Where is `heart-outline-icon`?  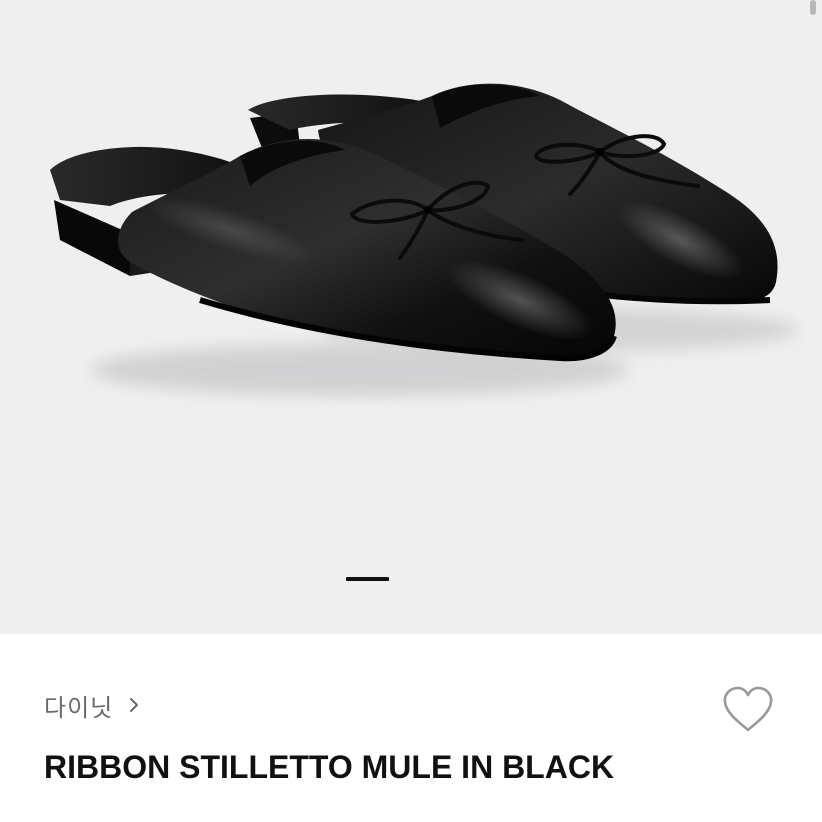 heart-outline-icon is located at coordinates (748, 709).